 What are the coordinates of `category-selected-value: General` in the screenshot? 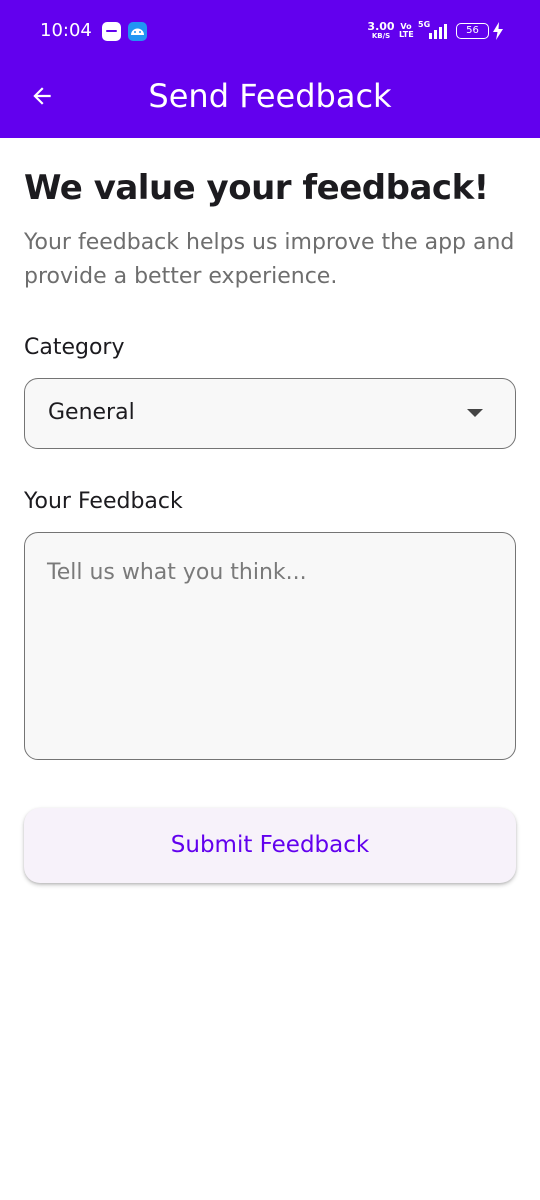 It's located at (91, 412).